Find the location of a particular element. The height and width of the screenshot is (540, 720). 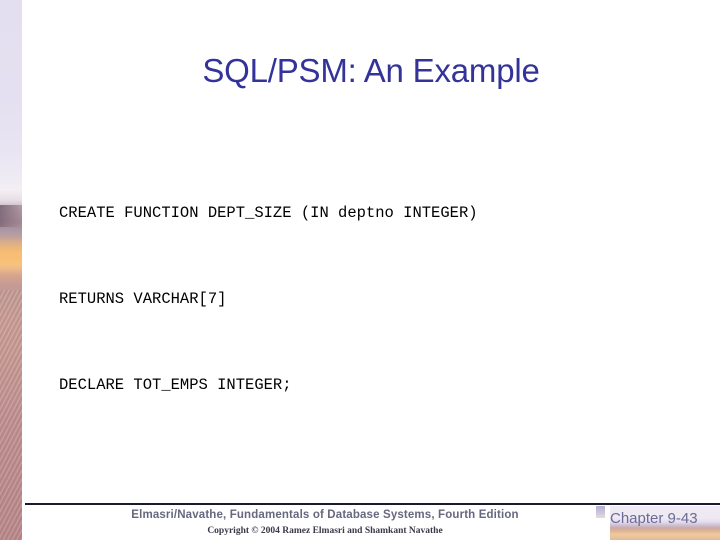

code-line: DECLARE TOT_EMPS INTEGER; is located at coordinates (175, 385).